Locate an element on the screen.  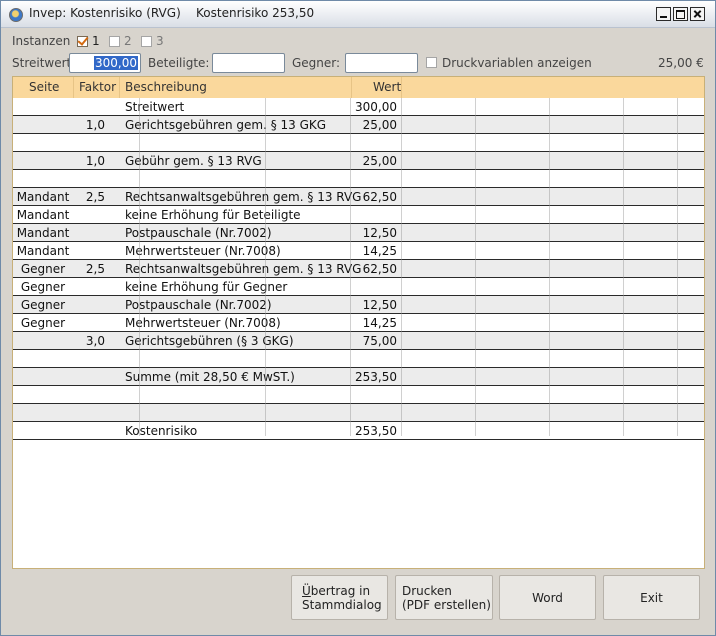
table-row: Gegner keine Erhöhung für Gegner is located at coordinates (358, 287).